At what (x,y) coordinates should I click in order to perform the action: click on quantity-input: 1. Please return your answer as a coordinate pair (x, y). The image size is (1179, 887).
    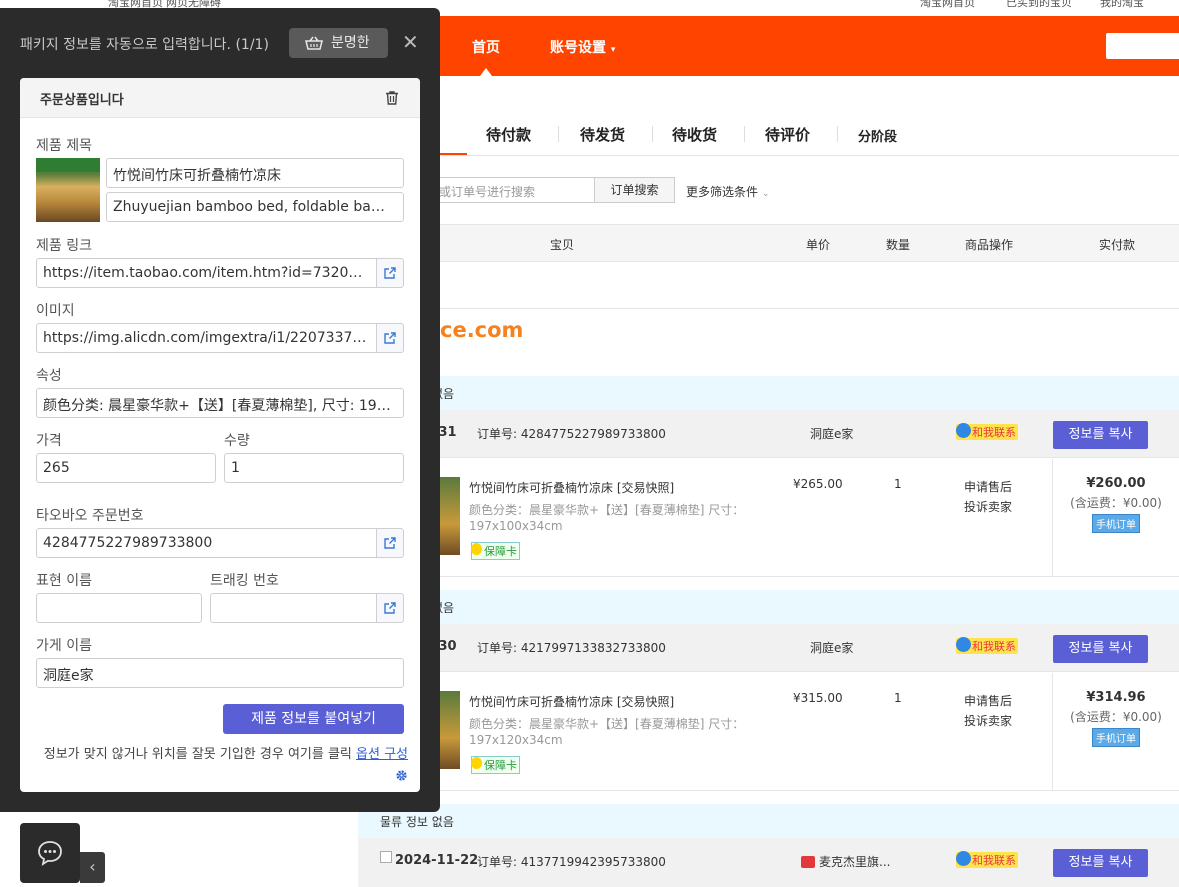
    Looking at the image, I should click on (314, 468).